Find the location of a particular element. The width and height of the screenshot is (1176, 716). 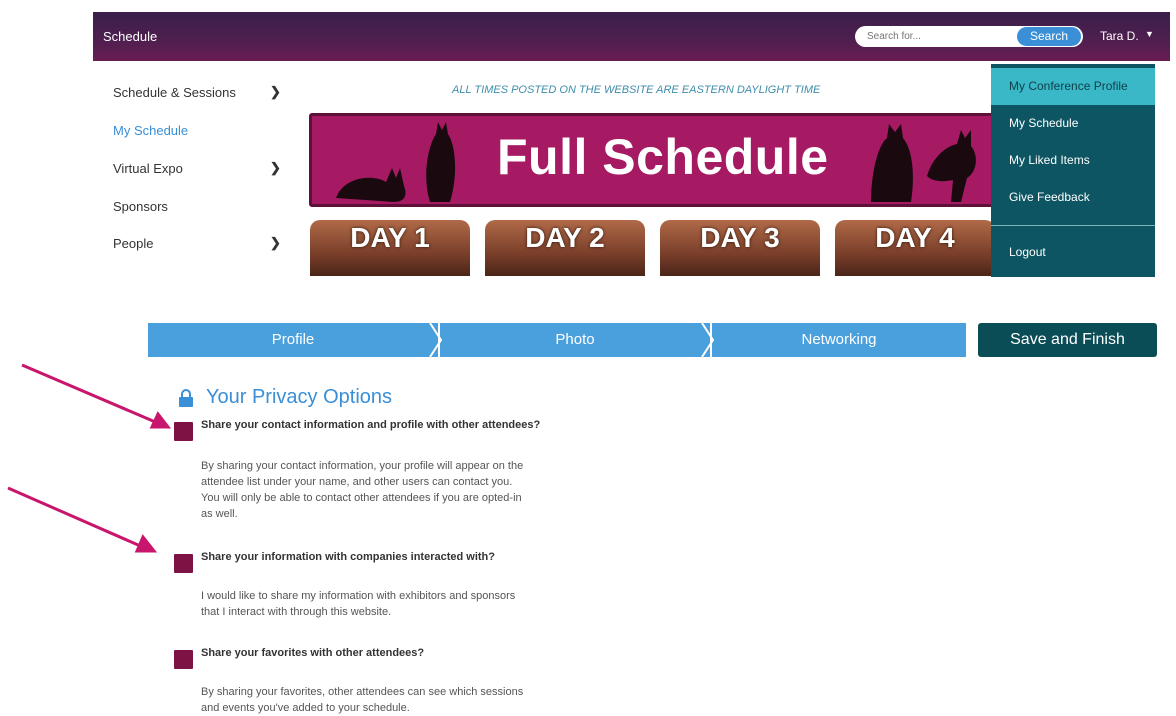

search-box: Search is located at coordinates (969, 36).